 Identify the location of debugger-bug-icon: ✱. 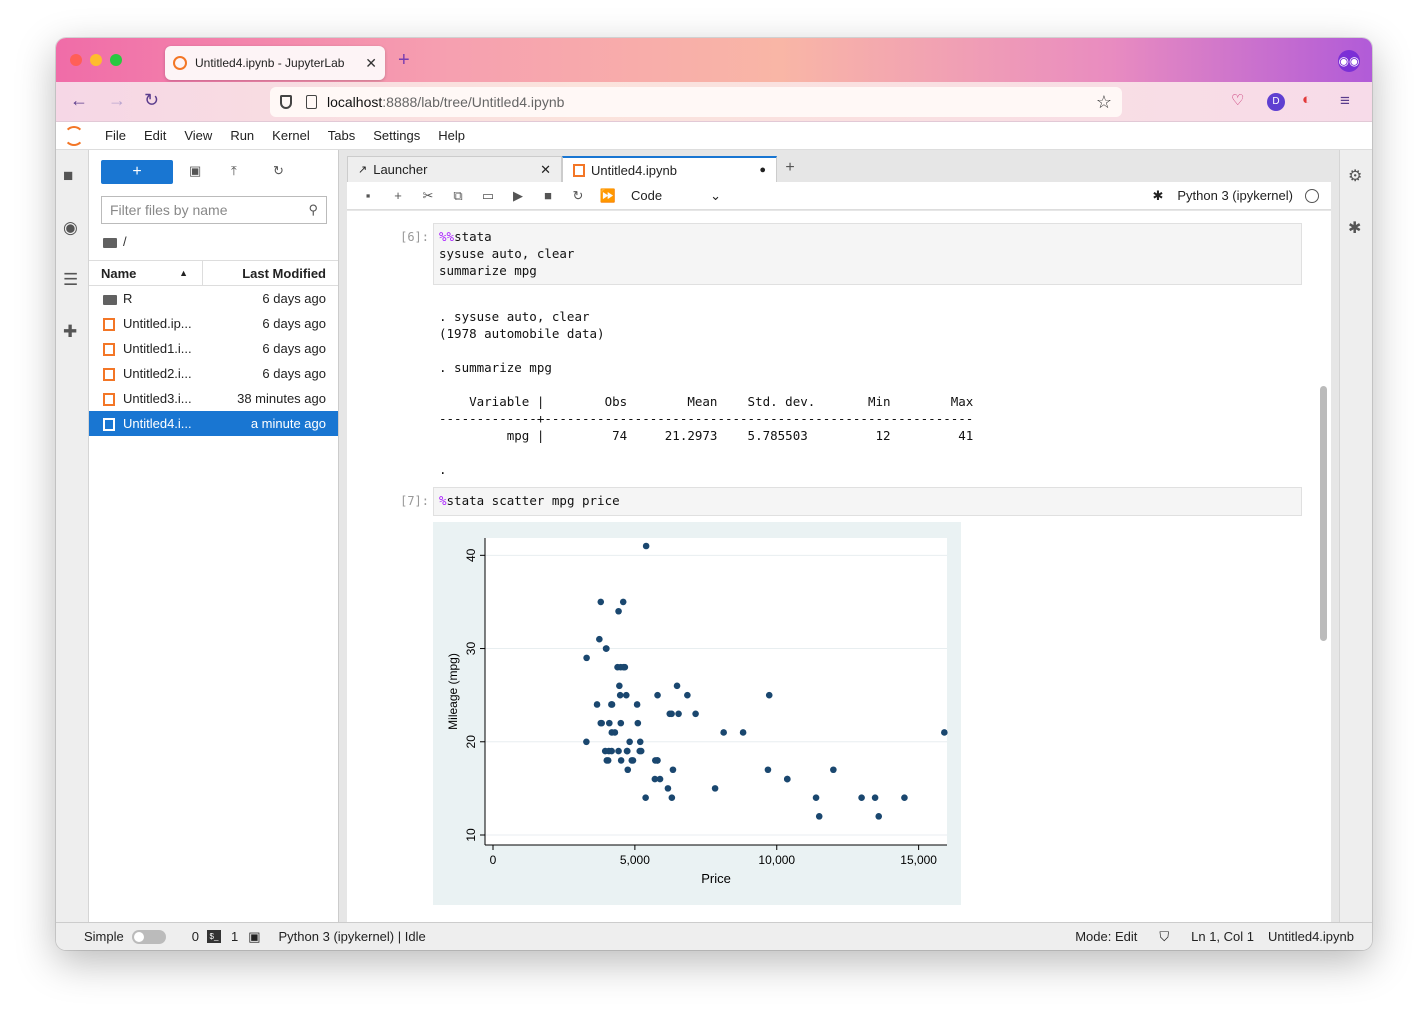
(1354, 228).